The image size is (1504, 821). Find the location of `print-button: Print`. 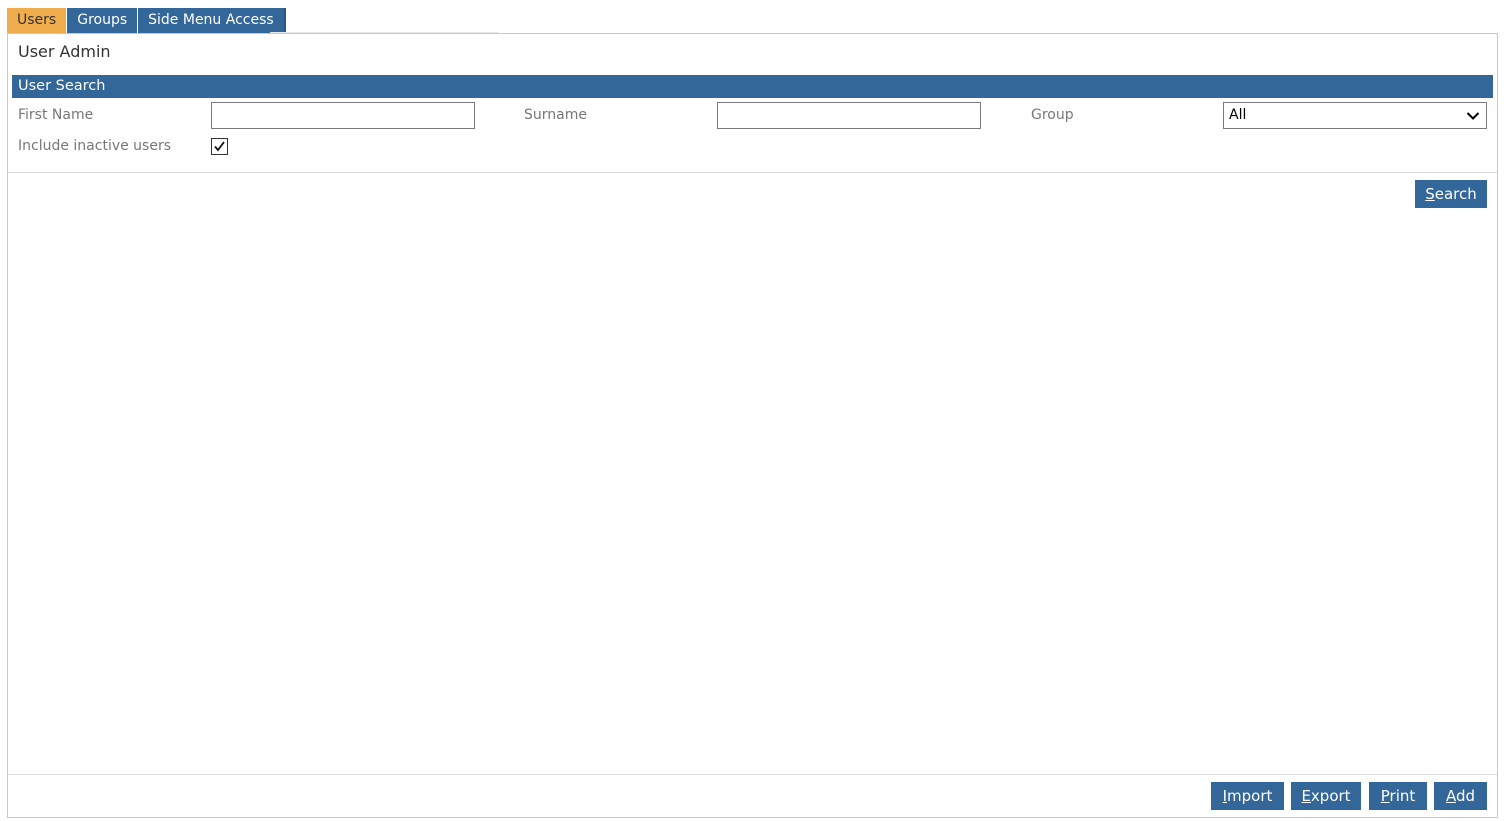

print-button: Print is located at coordinates (1398, 796).